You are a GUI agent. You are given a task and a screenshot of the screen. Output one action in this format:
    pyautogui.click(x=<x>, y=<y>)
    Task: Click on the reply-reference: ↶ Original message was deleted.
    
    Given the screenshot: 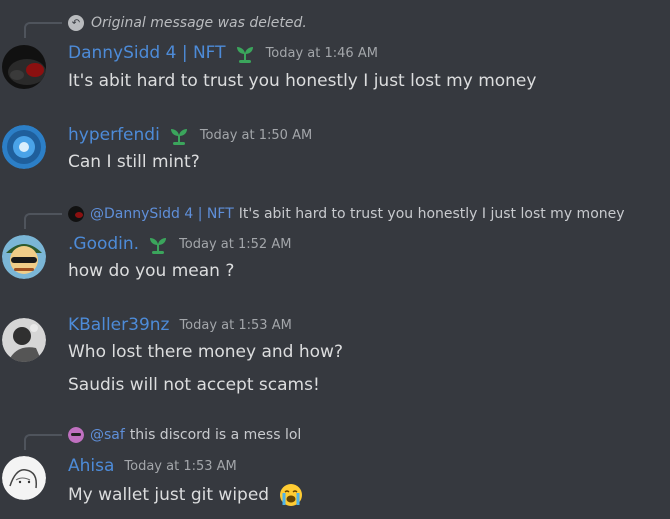 What is the action you would take?
    pyautogui.click(x=165, y=25)
    